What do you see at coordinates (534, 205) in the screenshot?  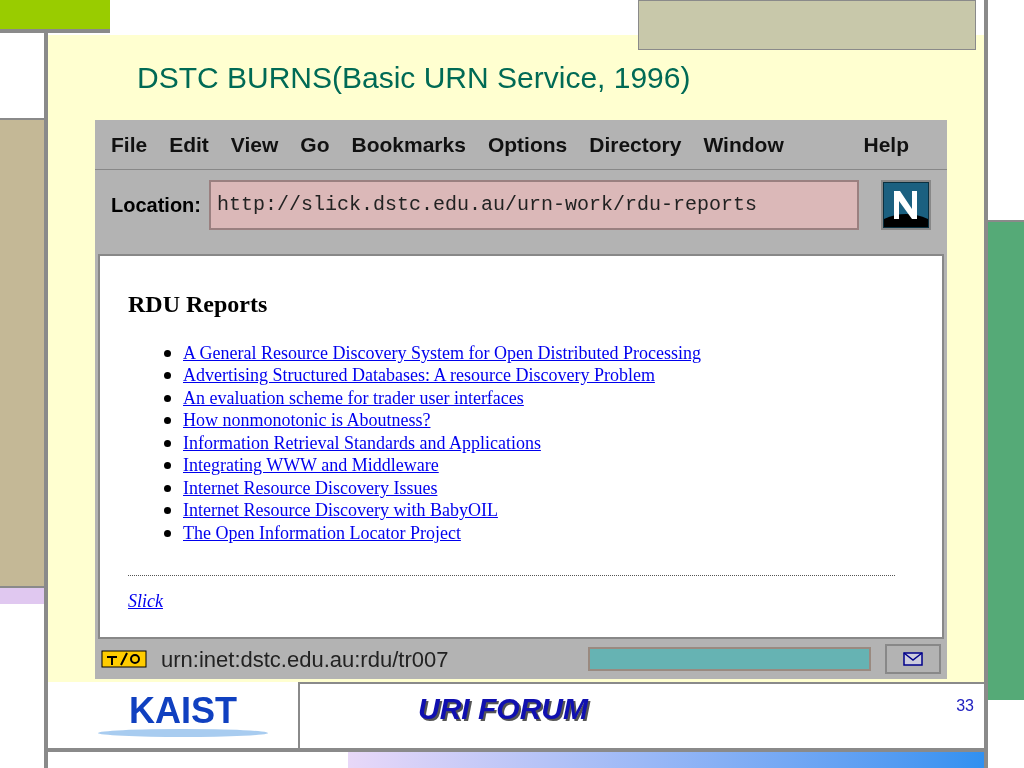 I see `location-field: http://slick.dstc.edu.au/urn-work/rdu-reports` at bounding box center [534, 205].